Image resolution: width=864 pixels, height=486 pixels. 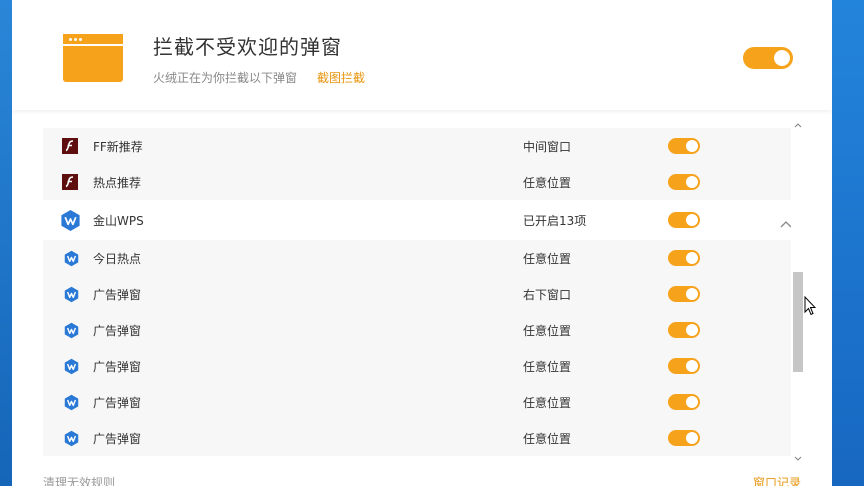 I want to click on clear-invalid-rules-link: 清理无效规则, so click(x=79, y=480).